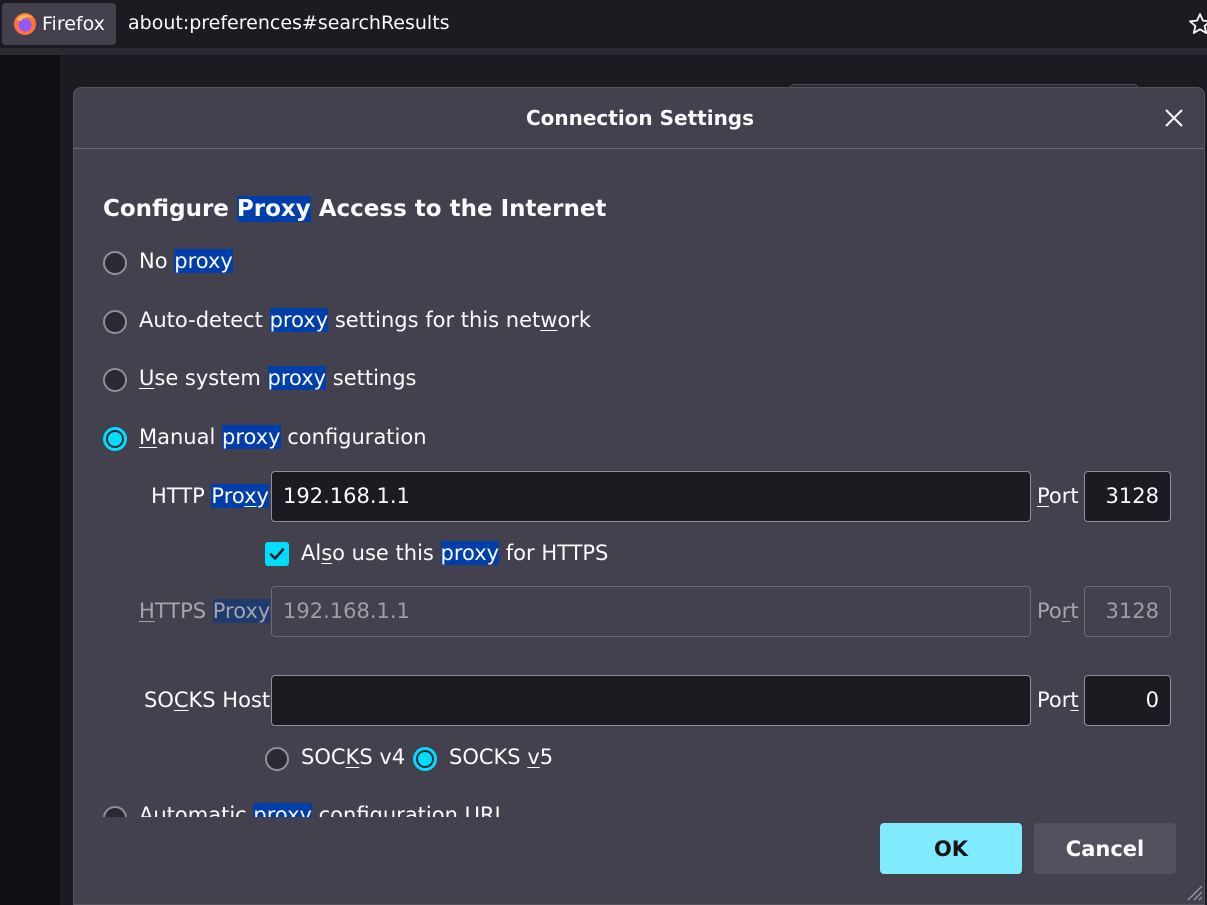 Image resolution: width=1207 pixels, height=905 pixels. I want to click on ok-button: OK, so click(951, 848).